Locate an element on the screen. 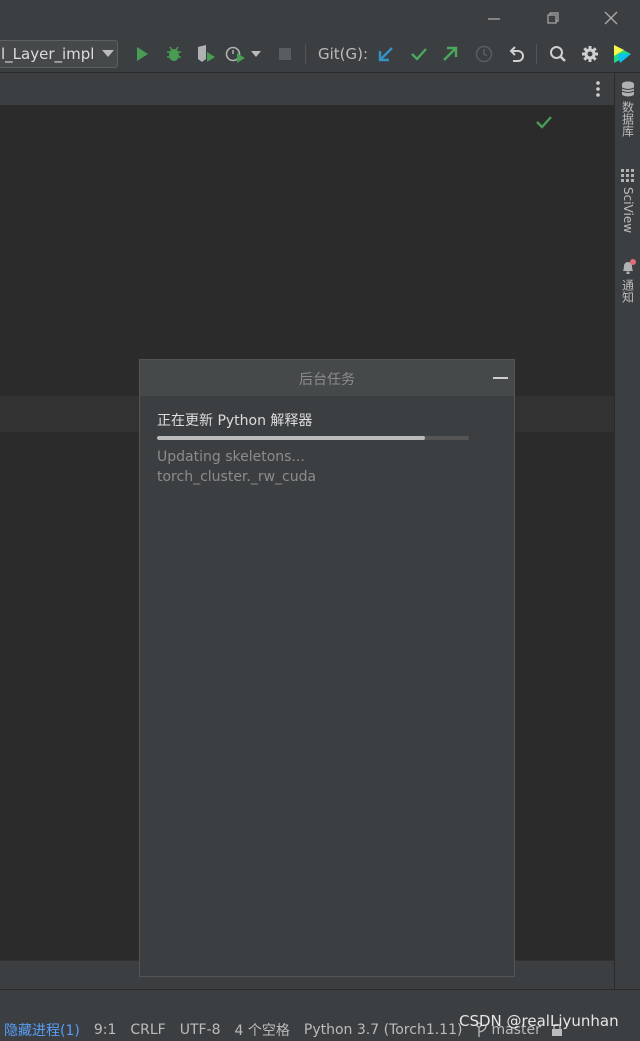 Image resolution: width=640 pixels, height=1041 pixels. close-window-button is located at coordinates (611, 18).